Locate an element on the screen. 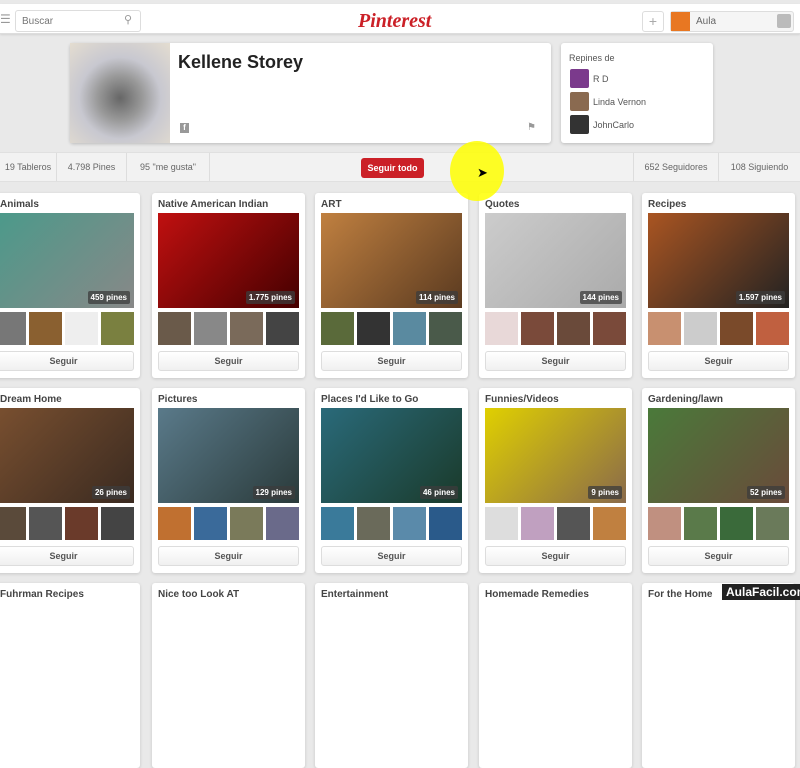  search-icon: ⚲ is located at coordinates (128, 19).